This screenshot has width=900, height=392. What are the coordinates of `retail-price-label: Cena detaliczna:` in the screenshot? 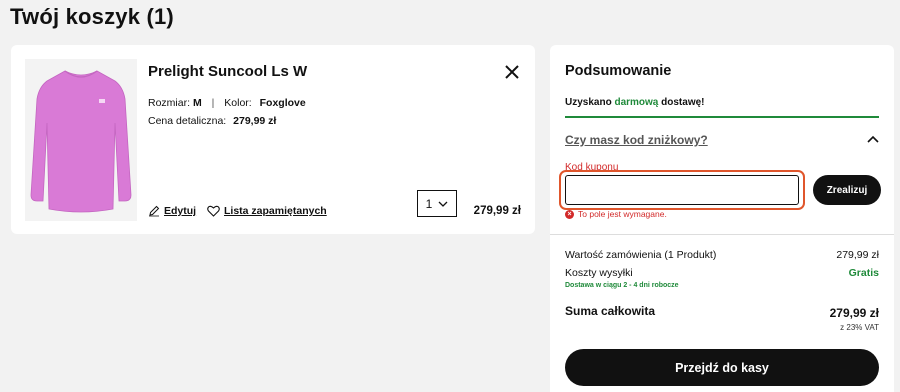 It's located at (187, 121).